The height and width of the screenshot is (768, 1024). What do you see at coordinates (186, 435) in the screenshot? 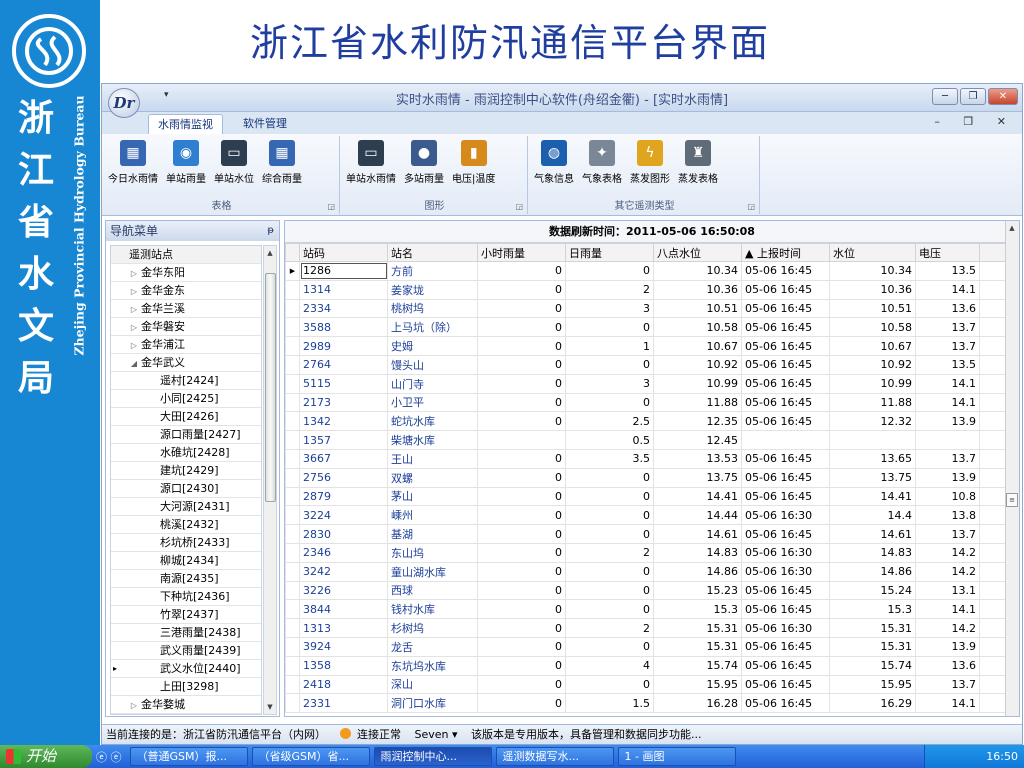
I see `tree-station: 源口雨量[2427]` at bounding box center [186, 435].